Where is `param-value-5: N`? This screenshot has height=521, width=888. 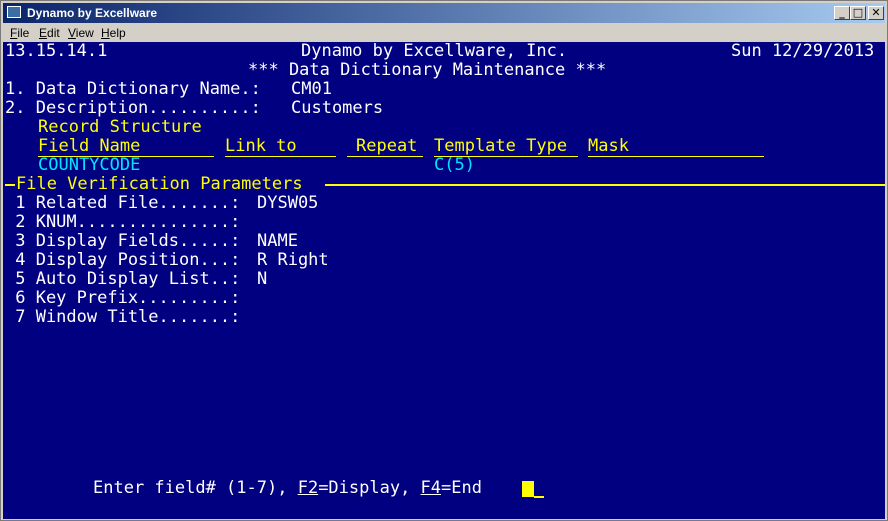
param-value-5: N is located at coordinates (262, 279).